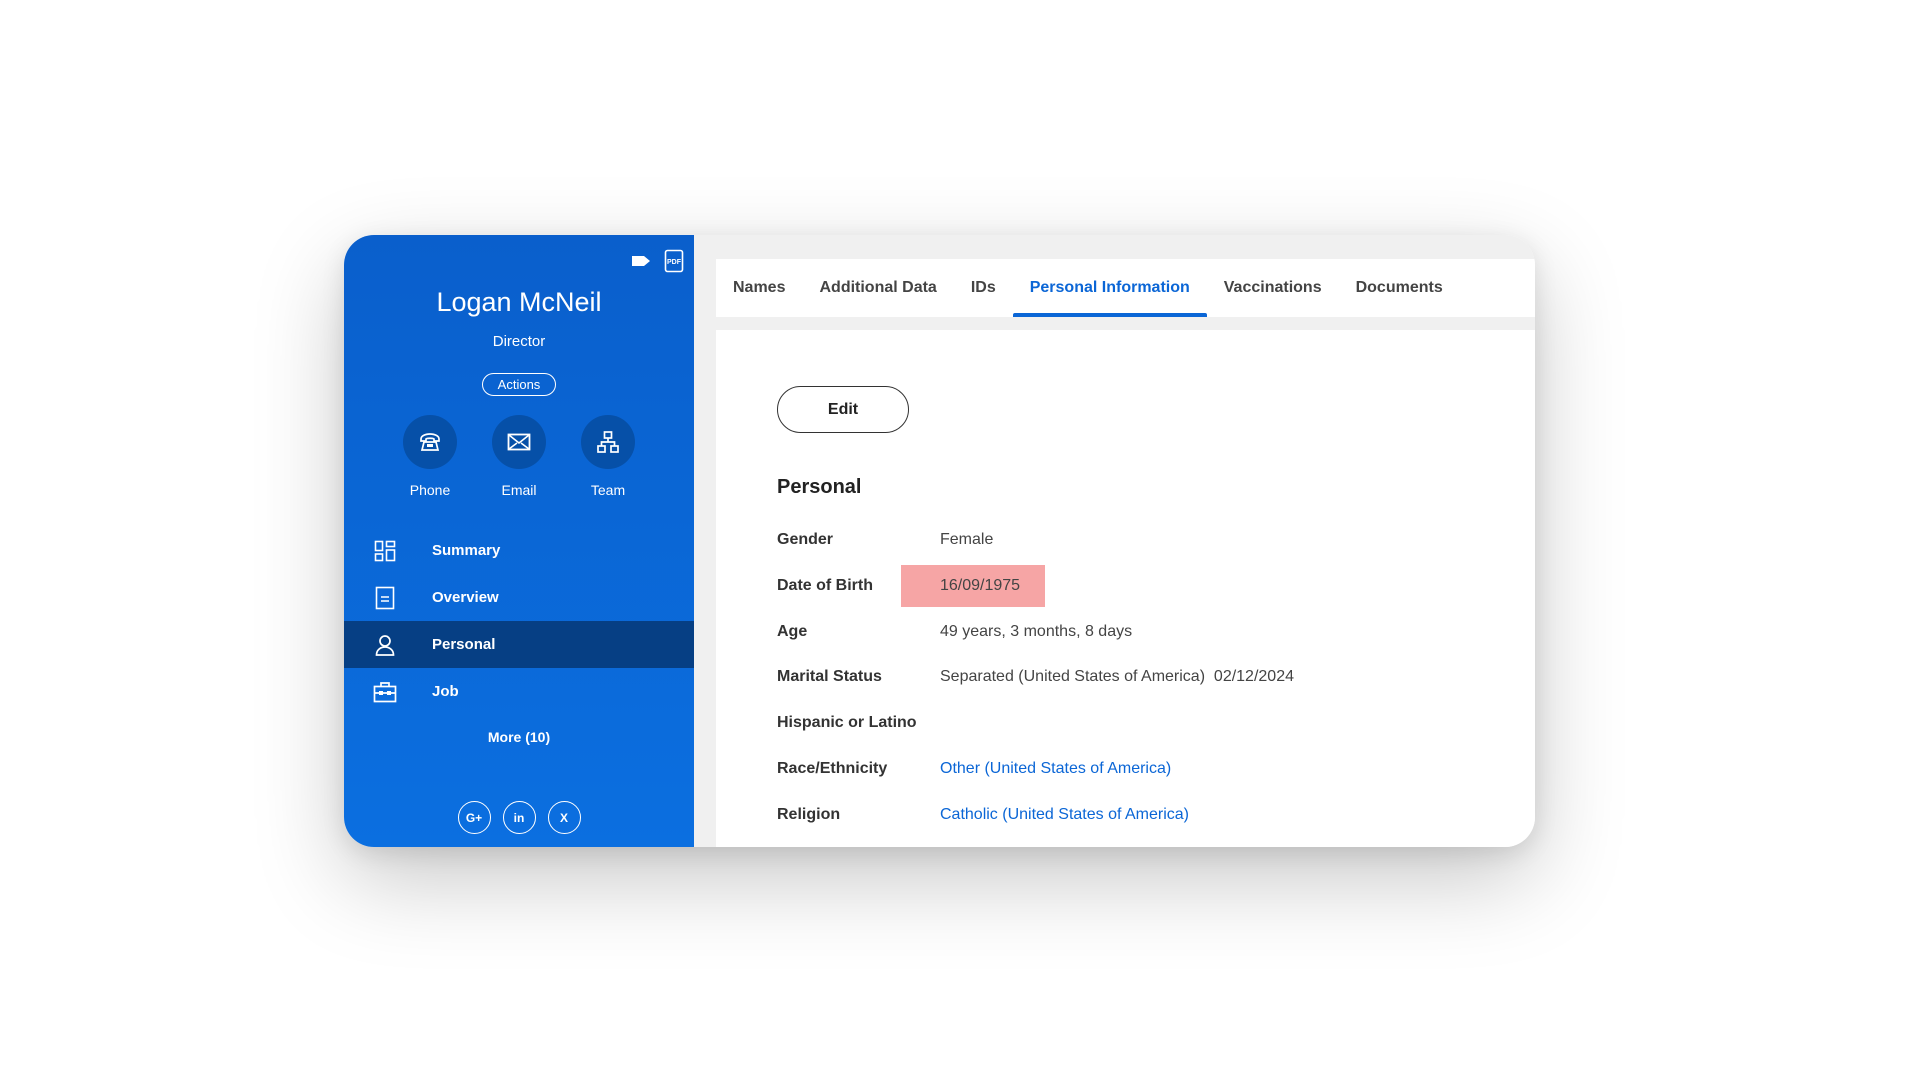 Image resolution: width=1920 pixels, height=1080 pixels. I want to click on social-links: G+ in X, so click(519, 817).